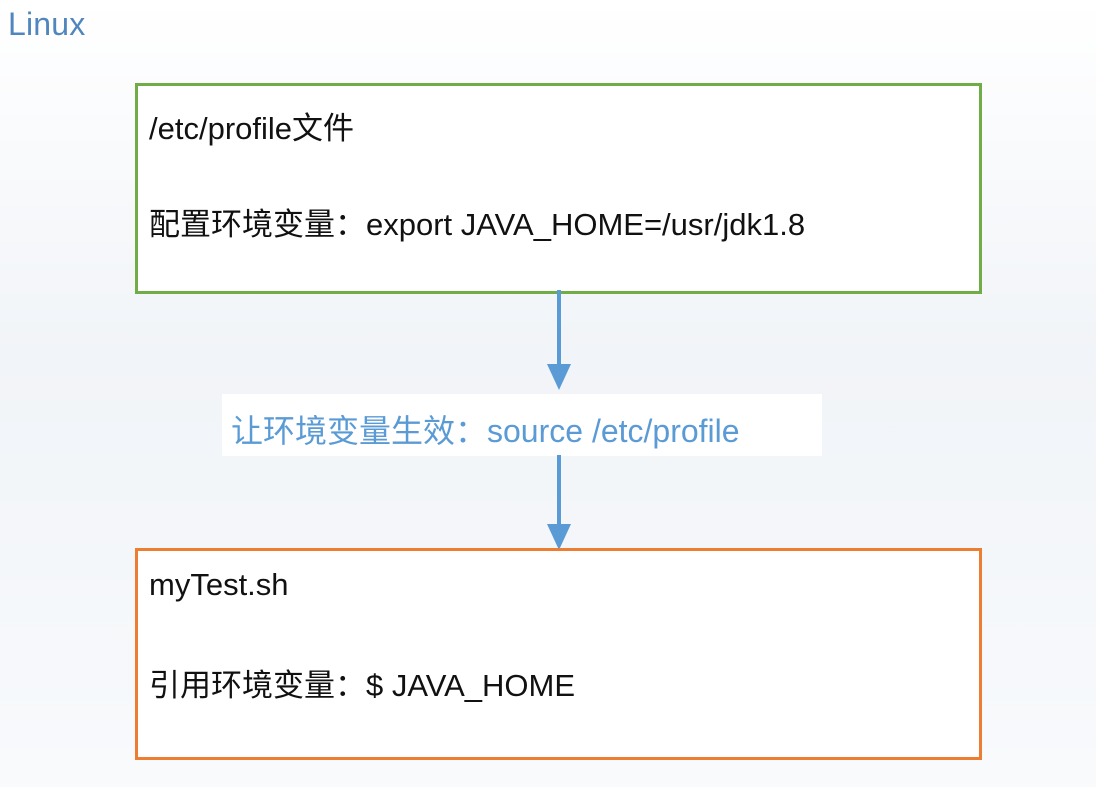 The image size is (1096, 787). Describe the element at coordinates (362, 685) in the screenshot. I see `script-reference-text: 引用环境变量：$ JAVA_HOME` at that location.